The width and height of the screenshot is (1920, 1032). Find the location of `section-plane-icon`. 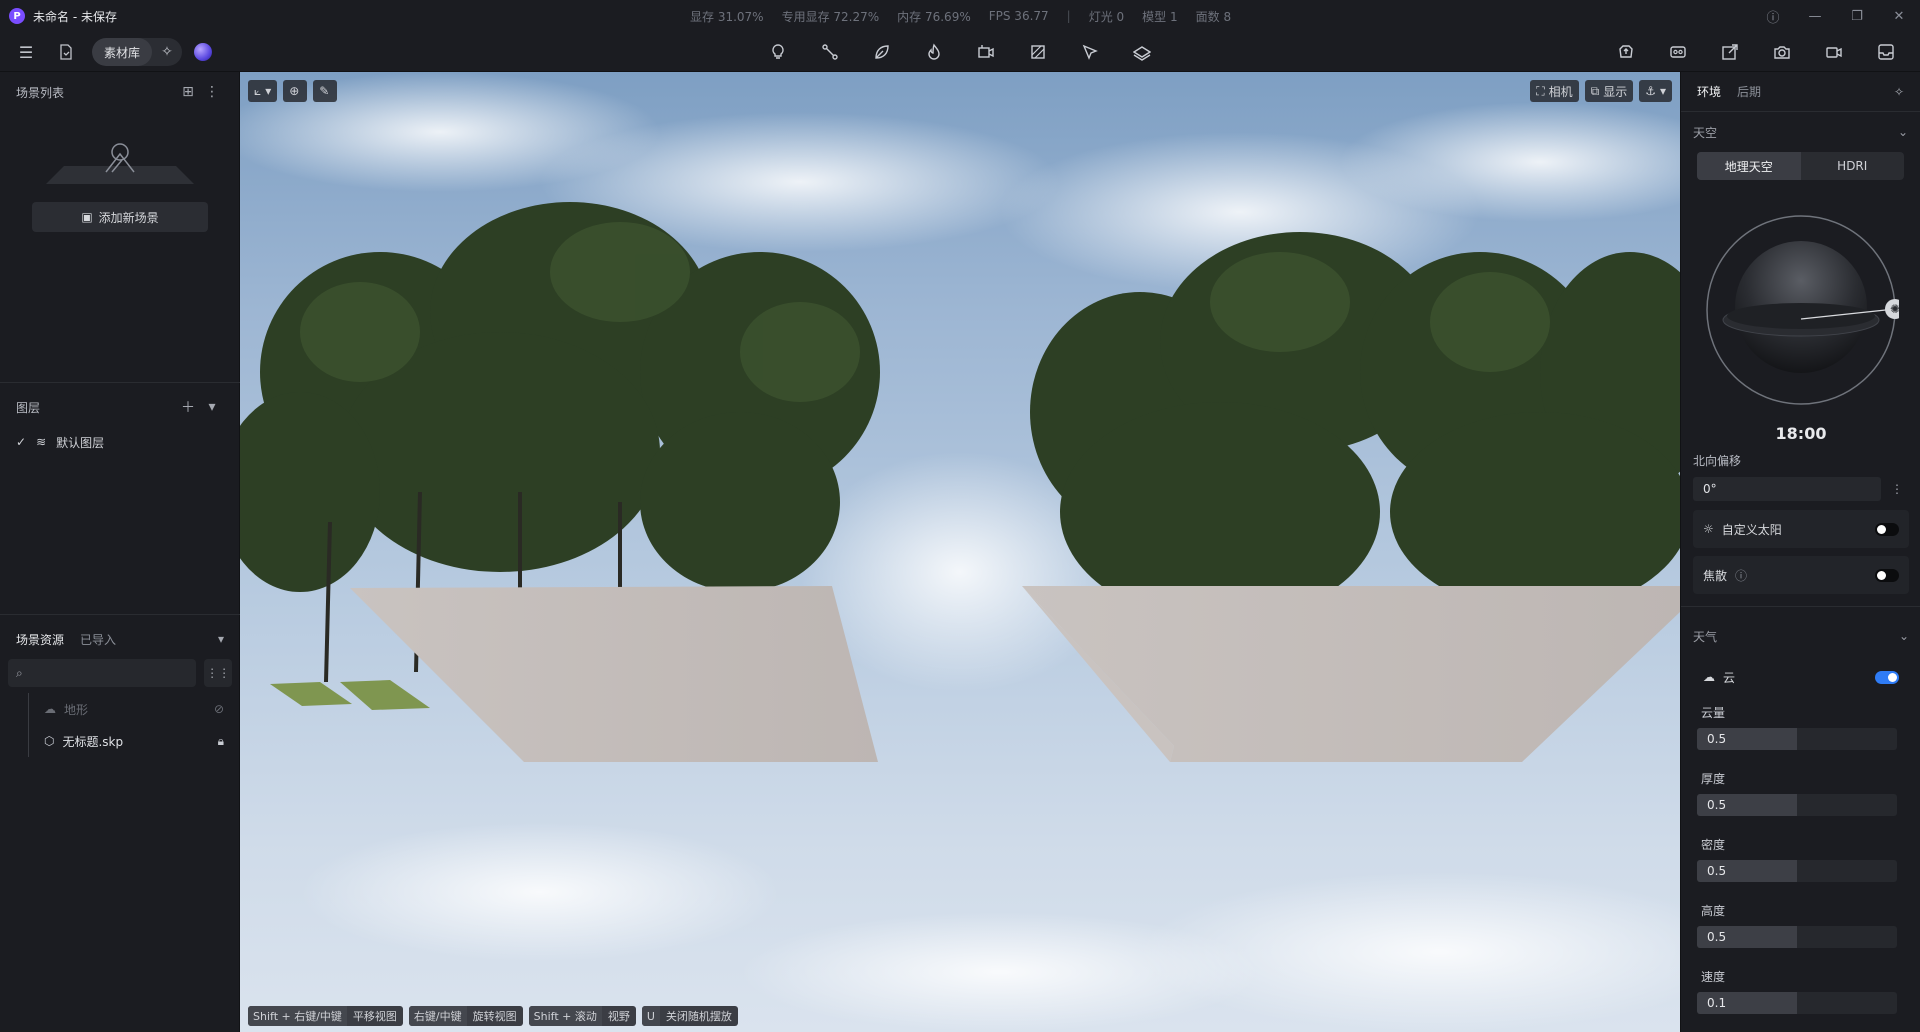

section-plane-icon is located at coordinates (1038, 52).